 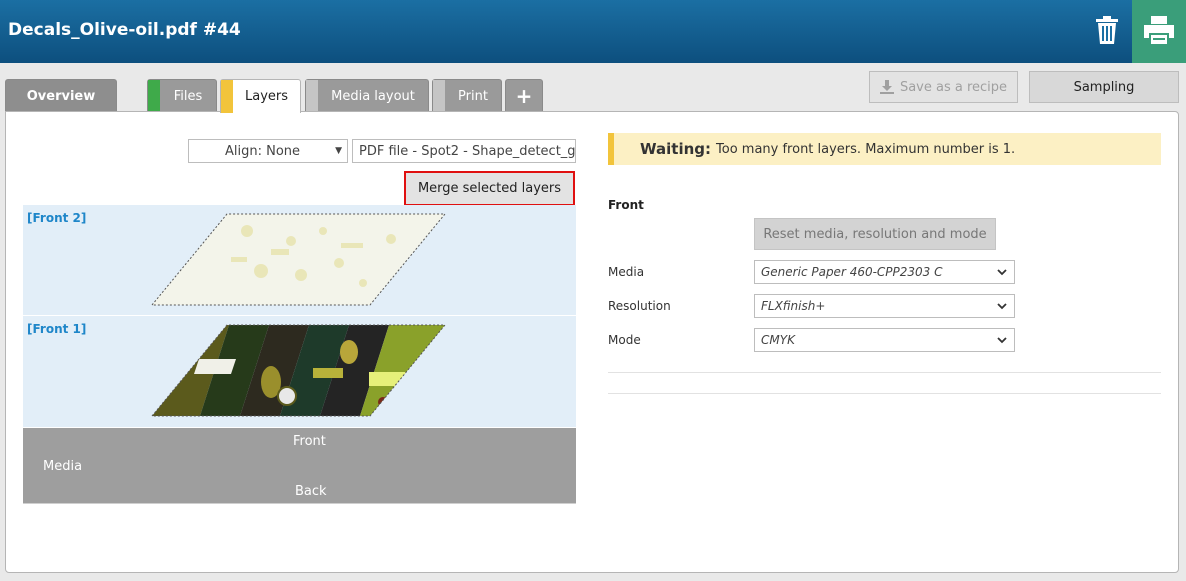 I want to click on layer-front-1-preview, so click(x=299, y=370).